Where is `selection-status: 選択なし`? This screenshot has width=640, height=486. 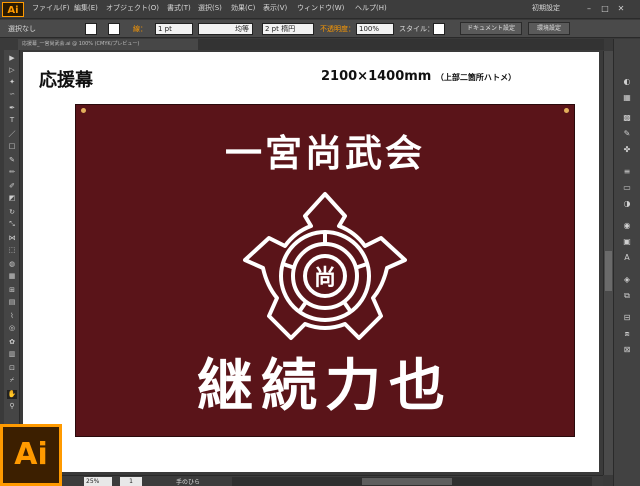 selection-status: 選択なし is located at coordinates (22, 29).